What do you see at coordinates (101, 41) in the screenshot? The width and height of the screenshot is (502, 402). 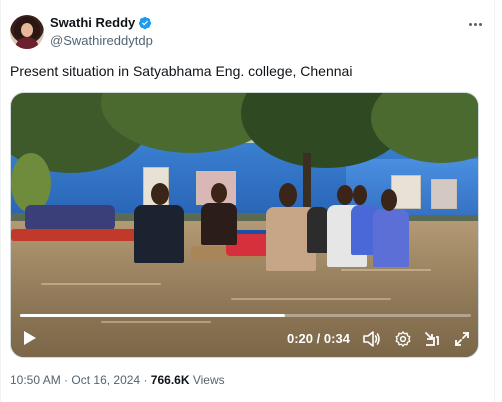 I see `author-handle: @Swathireddytdp` at bounding box center [101, 41].